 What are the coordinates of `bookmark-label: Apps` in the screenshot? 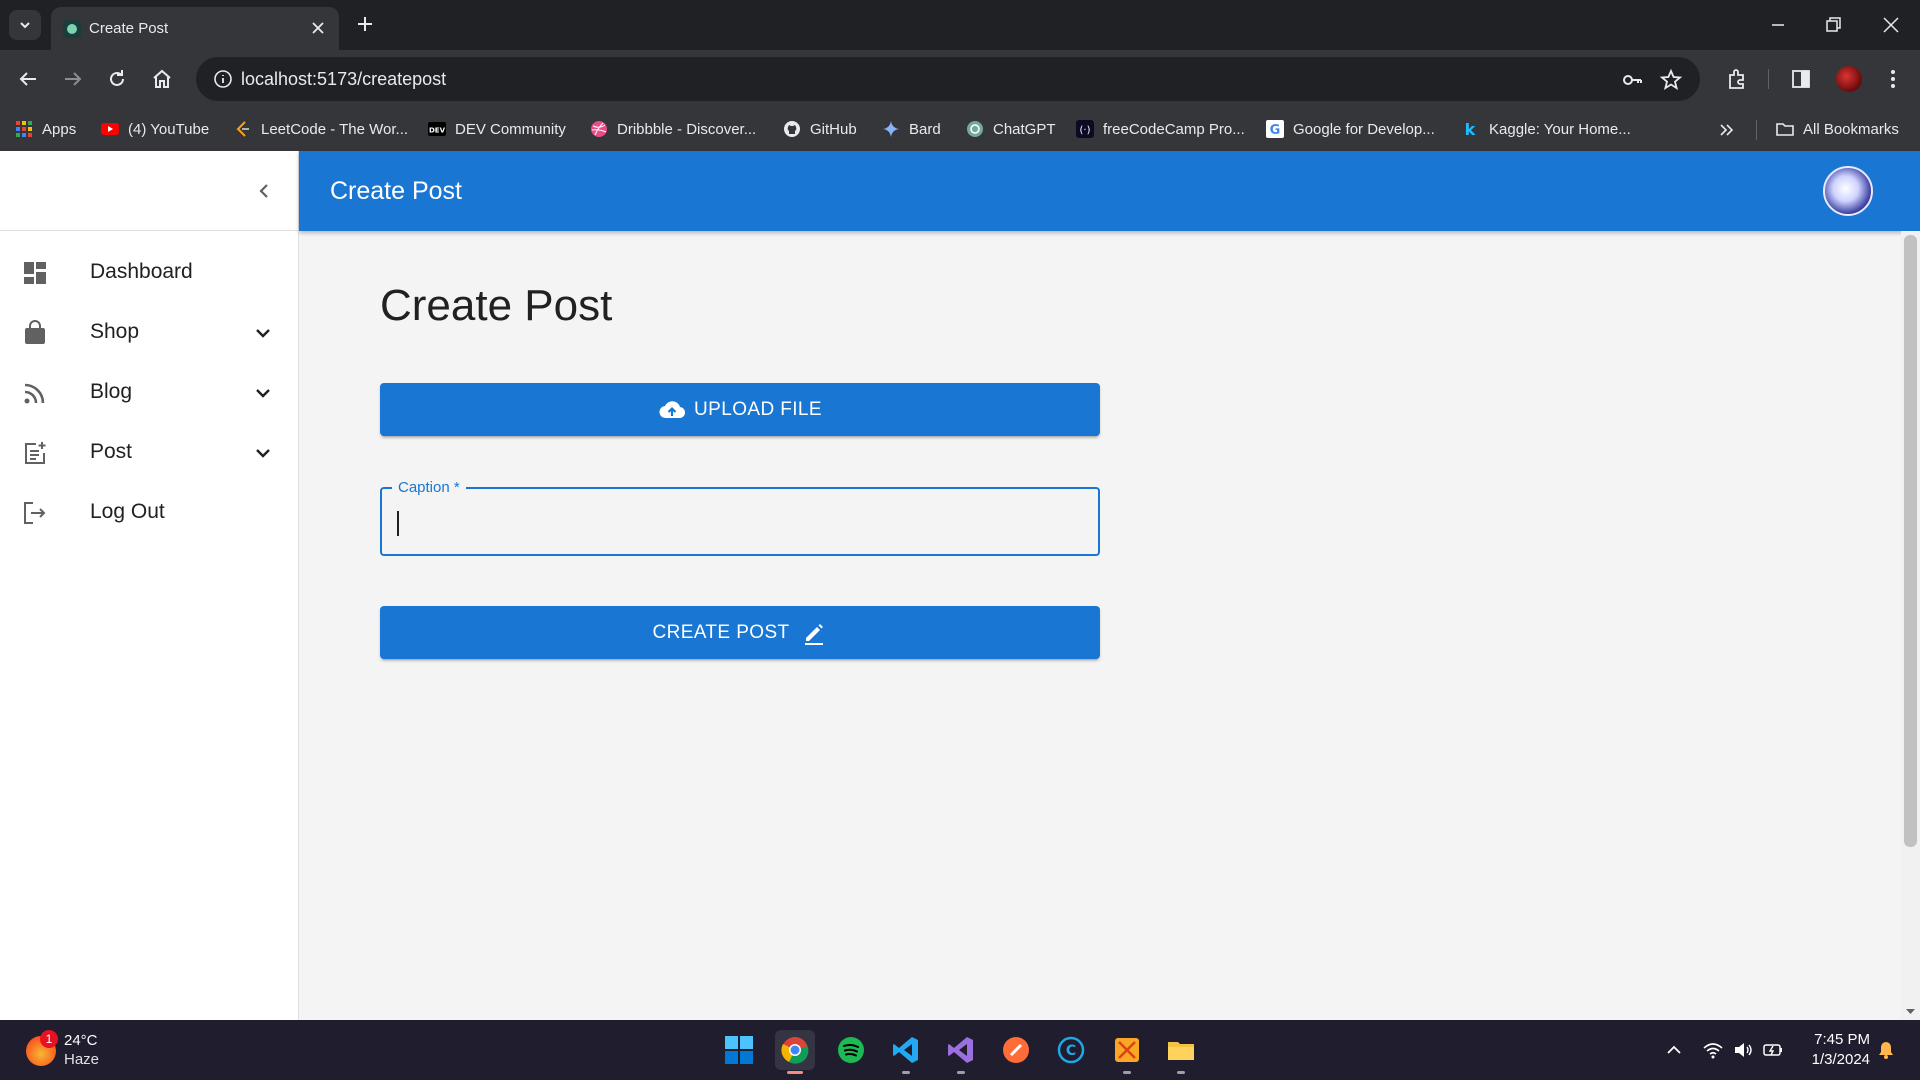 It's located at (59, 129).